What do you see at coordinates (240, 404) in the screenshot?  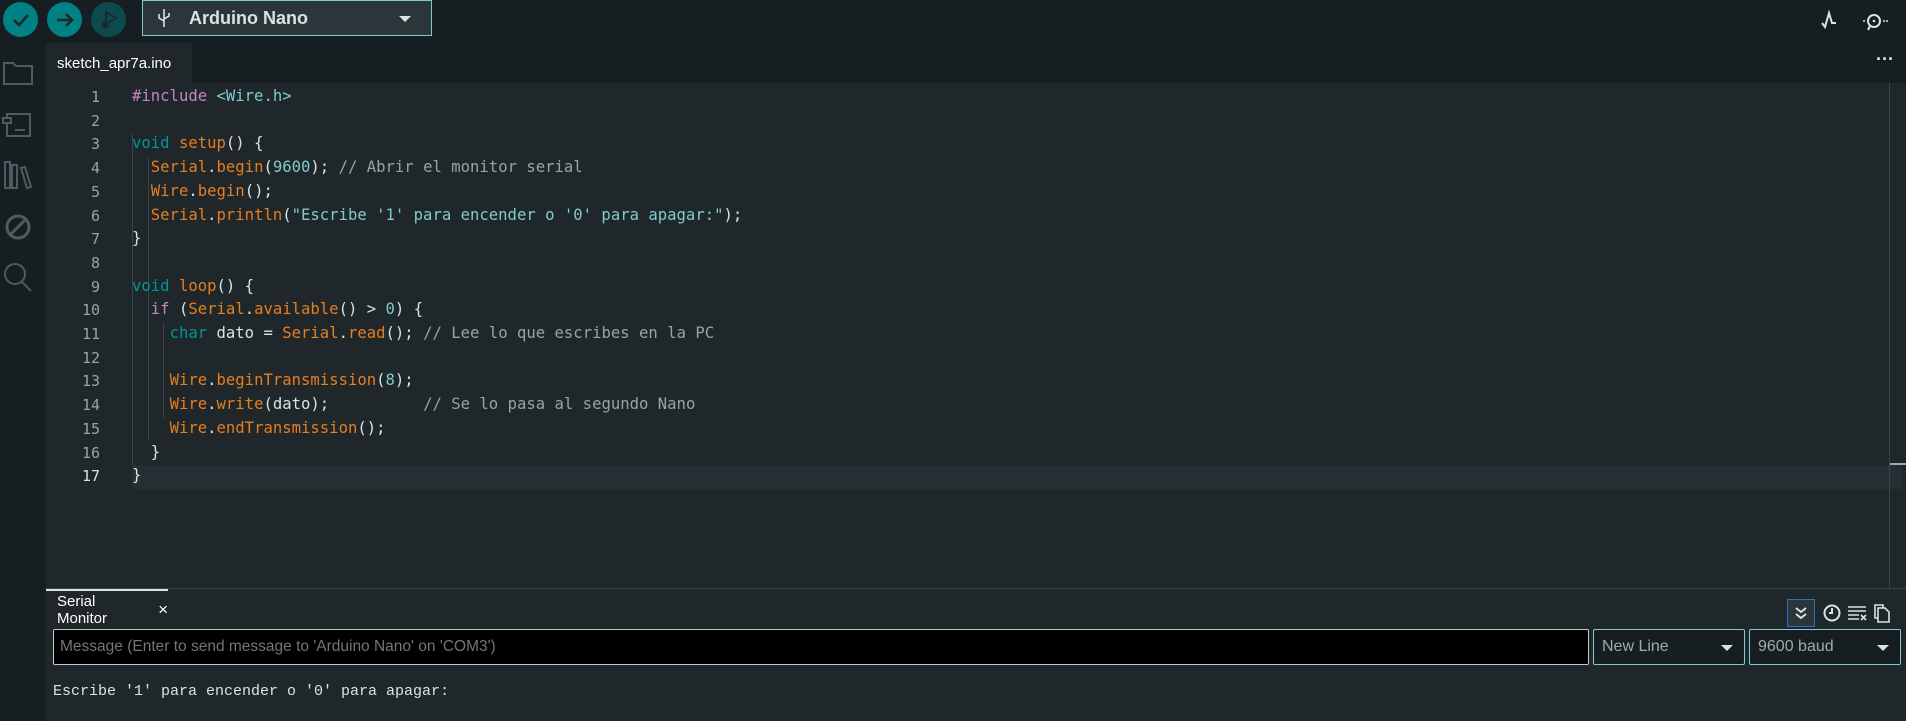 I see `code-token: write` at bounding box center [240, 404].